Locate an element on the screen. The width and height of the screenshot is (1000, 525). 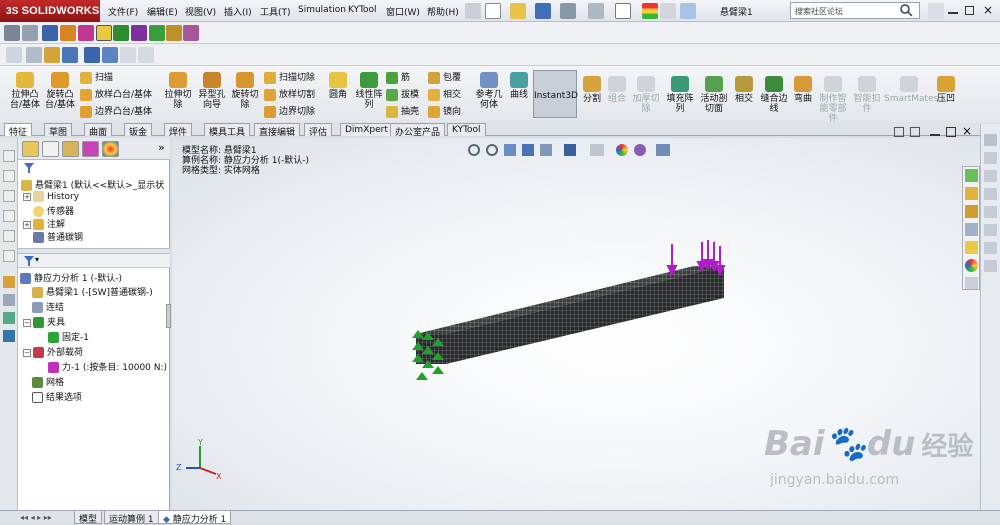
restore-icon is located at coordinates (969, 10).